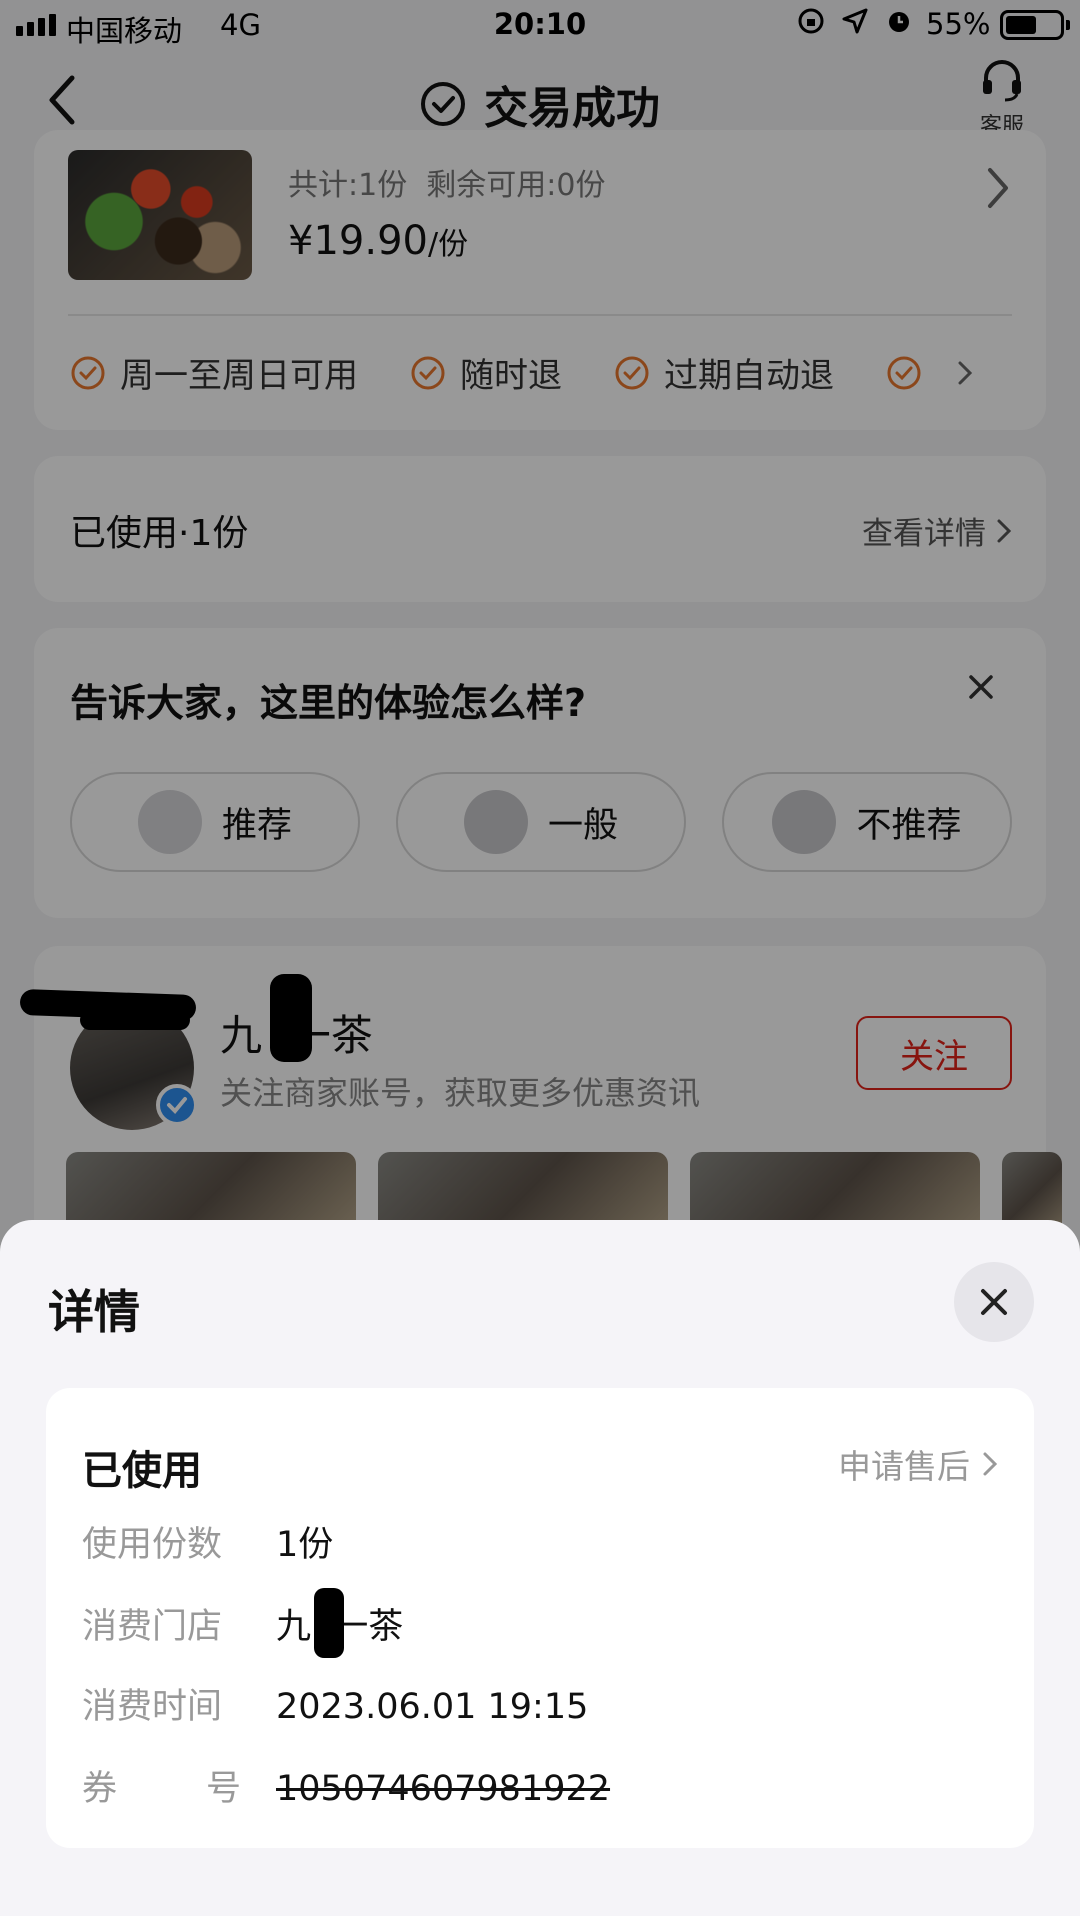 The image size is (1080, 1916). Describe the element at coordinates (94, 1312) in the screenshot. I see `sheet-title: 详情` at that location.